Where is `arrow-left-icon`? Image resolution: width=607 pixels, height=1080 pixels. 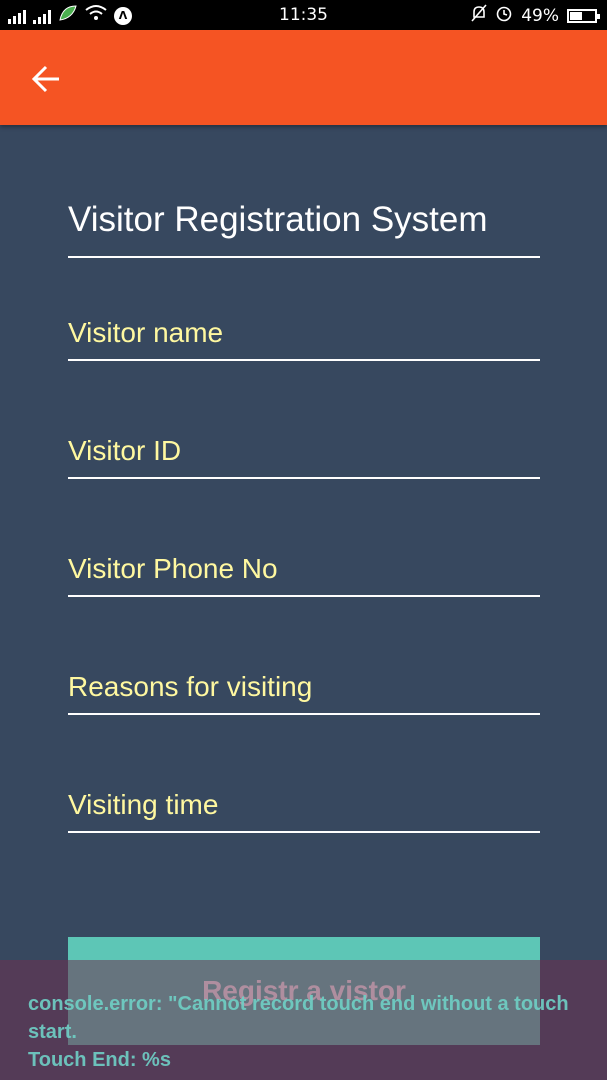
arrow-left-icon is located at coordinates (45, 79).